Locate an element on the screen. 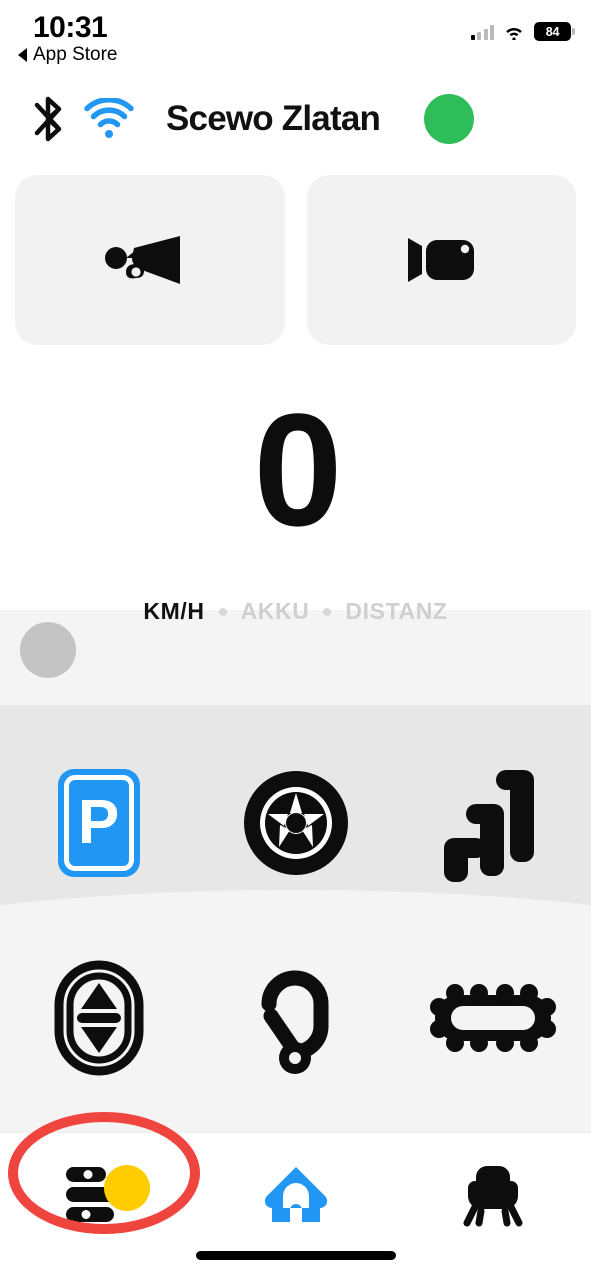 This screenshot has width=591, height=1280. camera-button is located at coordinates (441, 260).